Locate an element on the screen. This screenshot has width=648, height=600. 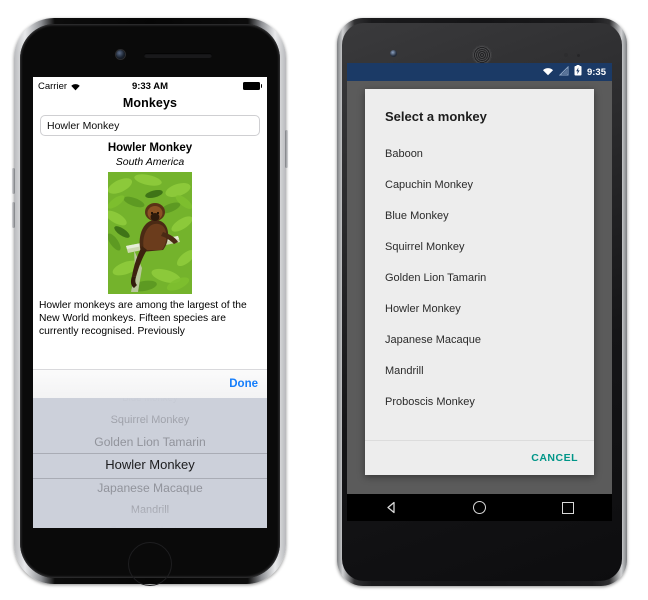
detail-name: Howler Monkey is located at coordinates (150, 148).